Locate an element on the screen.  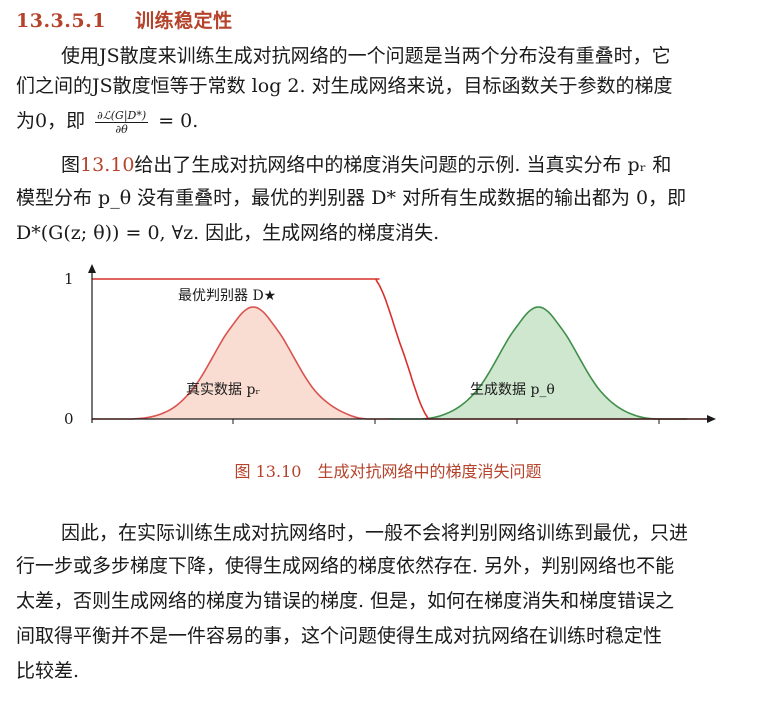
y-tick-label-0: 0 is located at coordinates (69, 419).